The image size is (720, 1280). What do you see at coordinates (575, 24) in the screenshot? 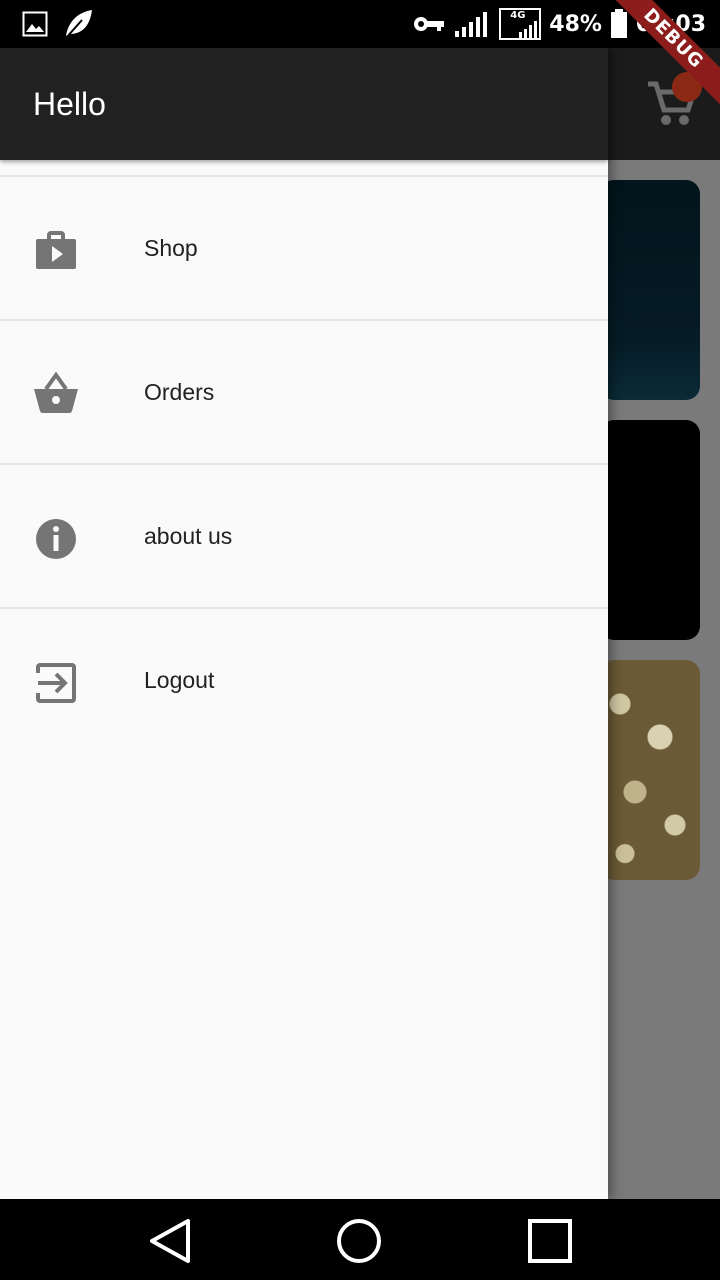
I see `battery-percent: 48%` at bounding box center [575, 24].